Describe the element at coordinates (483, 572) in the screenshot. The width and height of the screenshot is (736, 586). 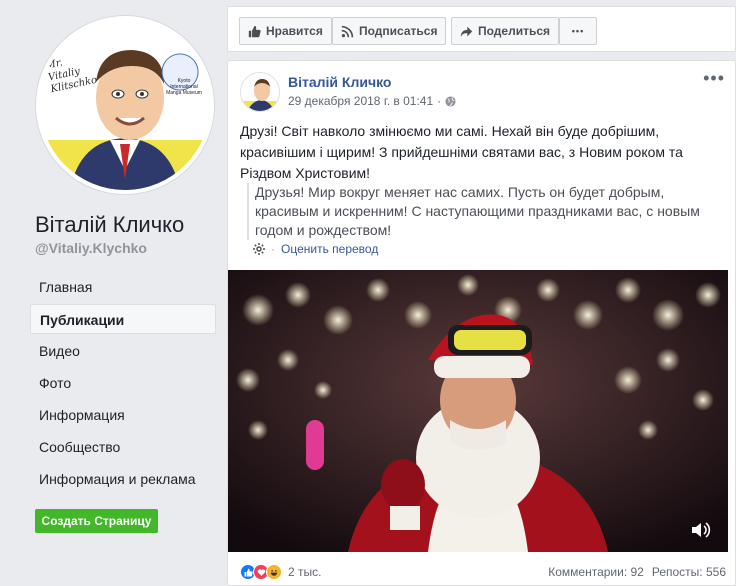
I see `post-footer: 2 тыс. Комментарии: 92 Репосты: 556` at that location.